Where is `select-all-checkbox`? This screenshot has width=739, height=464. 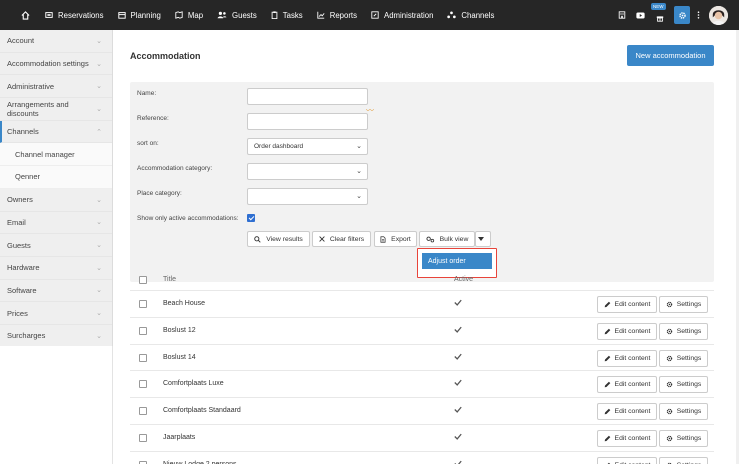 select-all-checkbox is located at coordinates (143, 280).